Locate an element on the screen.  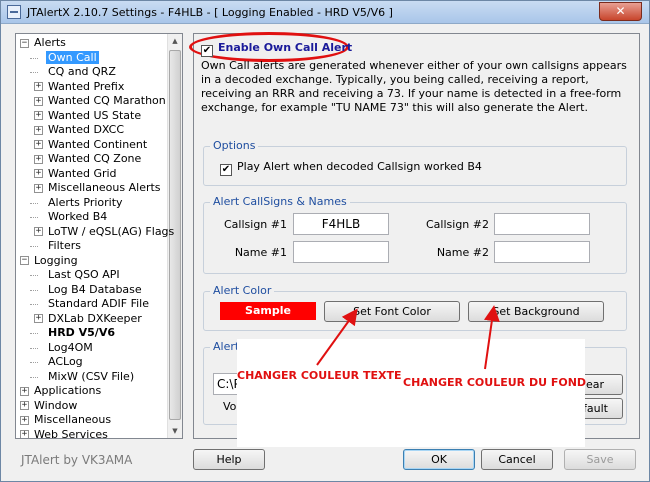
scroll-up-arrow-icon: ▲ is located at coordinates (175, 41).